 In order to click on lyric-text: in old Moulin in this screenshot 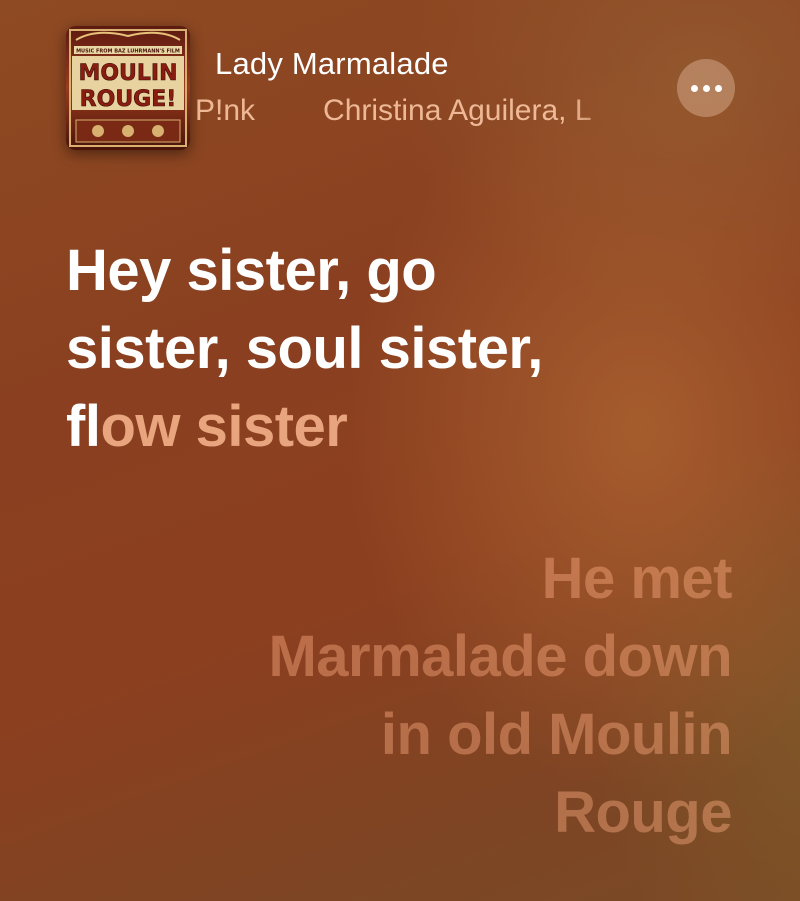, I will do `click(556, 734)`.